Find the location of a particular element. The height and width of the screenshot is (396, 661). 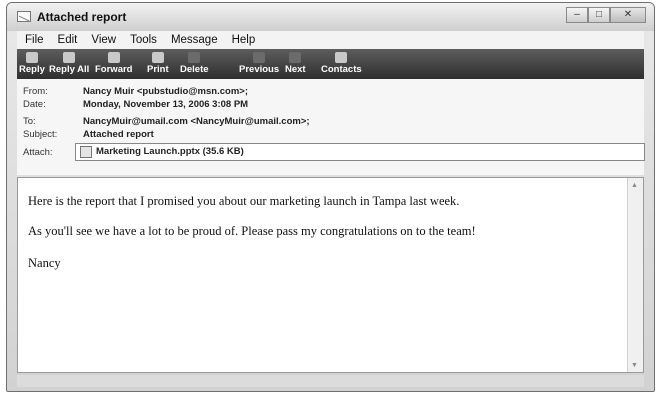

subject-value: Attached report is located at coordinates (118, 134).